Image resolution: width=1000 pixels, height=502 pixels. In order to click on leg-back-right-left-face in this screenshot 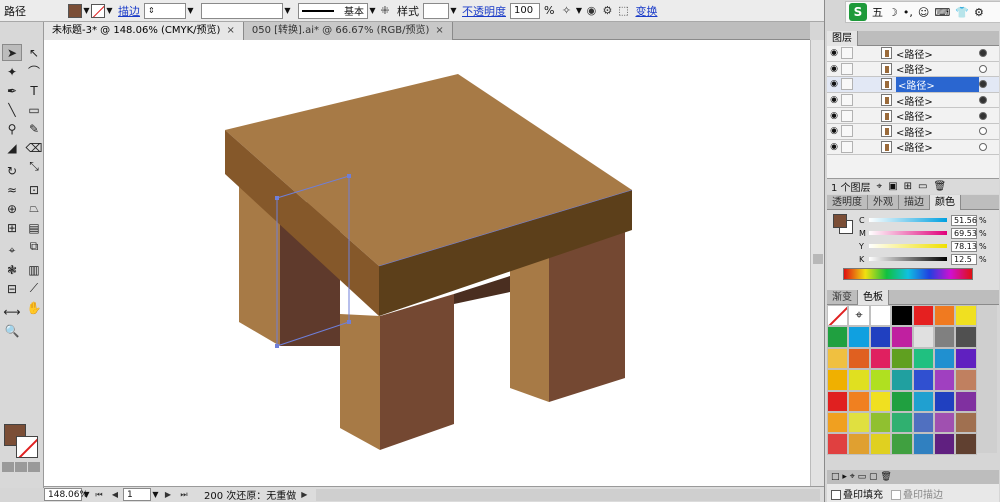, I will do `click(529, 325)`.